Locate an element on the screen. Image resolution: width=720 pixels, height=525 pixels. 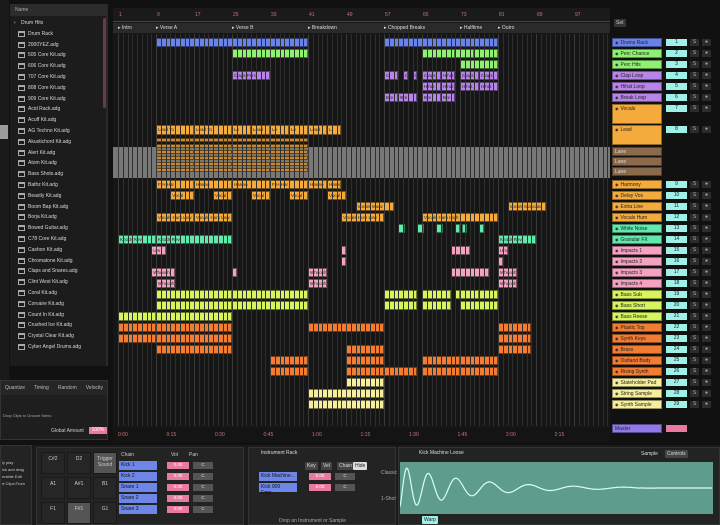
groove-column-random: Random is located at coordinates (67, 388).